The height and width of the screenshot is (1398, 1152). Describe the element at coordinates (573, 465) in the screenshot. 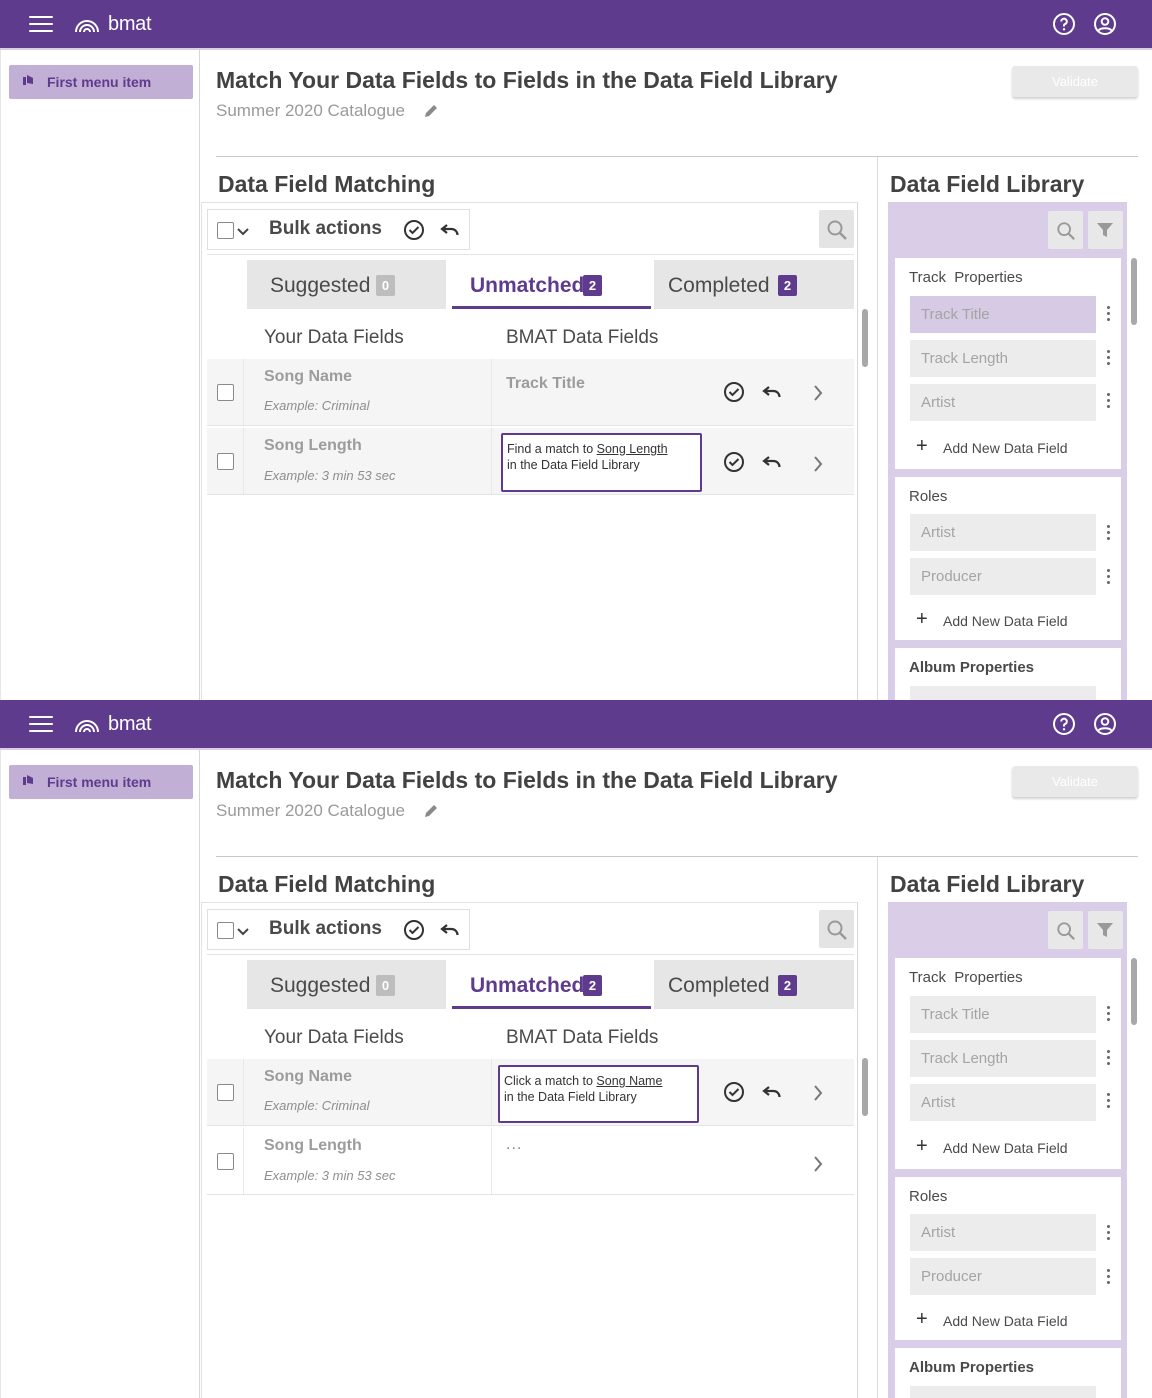

I see `tooltip-text: in the Data Field Library` at that location.